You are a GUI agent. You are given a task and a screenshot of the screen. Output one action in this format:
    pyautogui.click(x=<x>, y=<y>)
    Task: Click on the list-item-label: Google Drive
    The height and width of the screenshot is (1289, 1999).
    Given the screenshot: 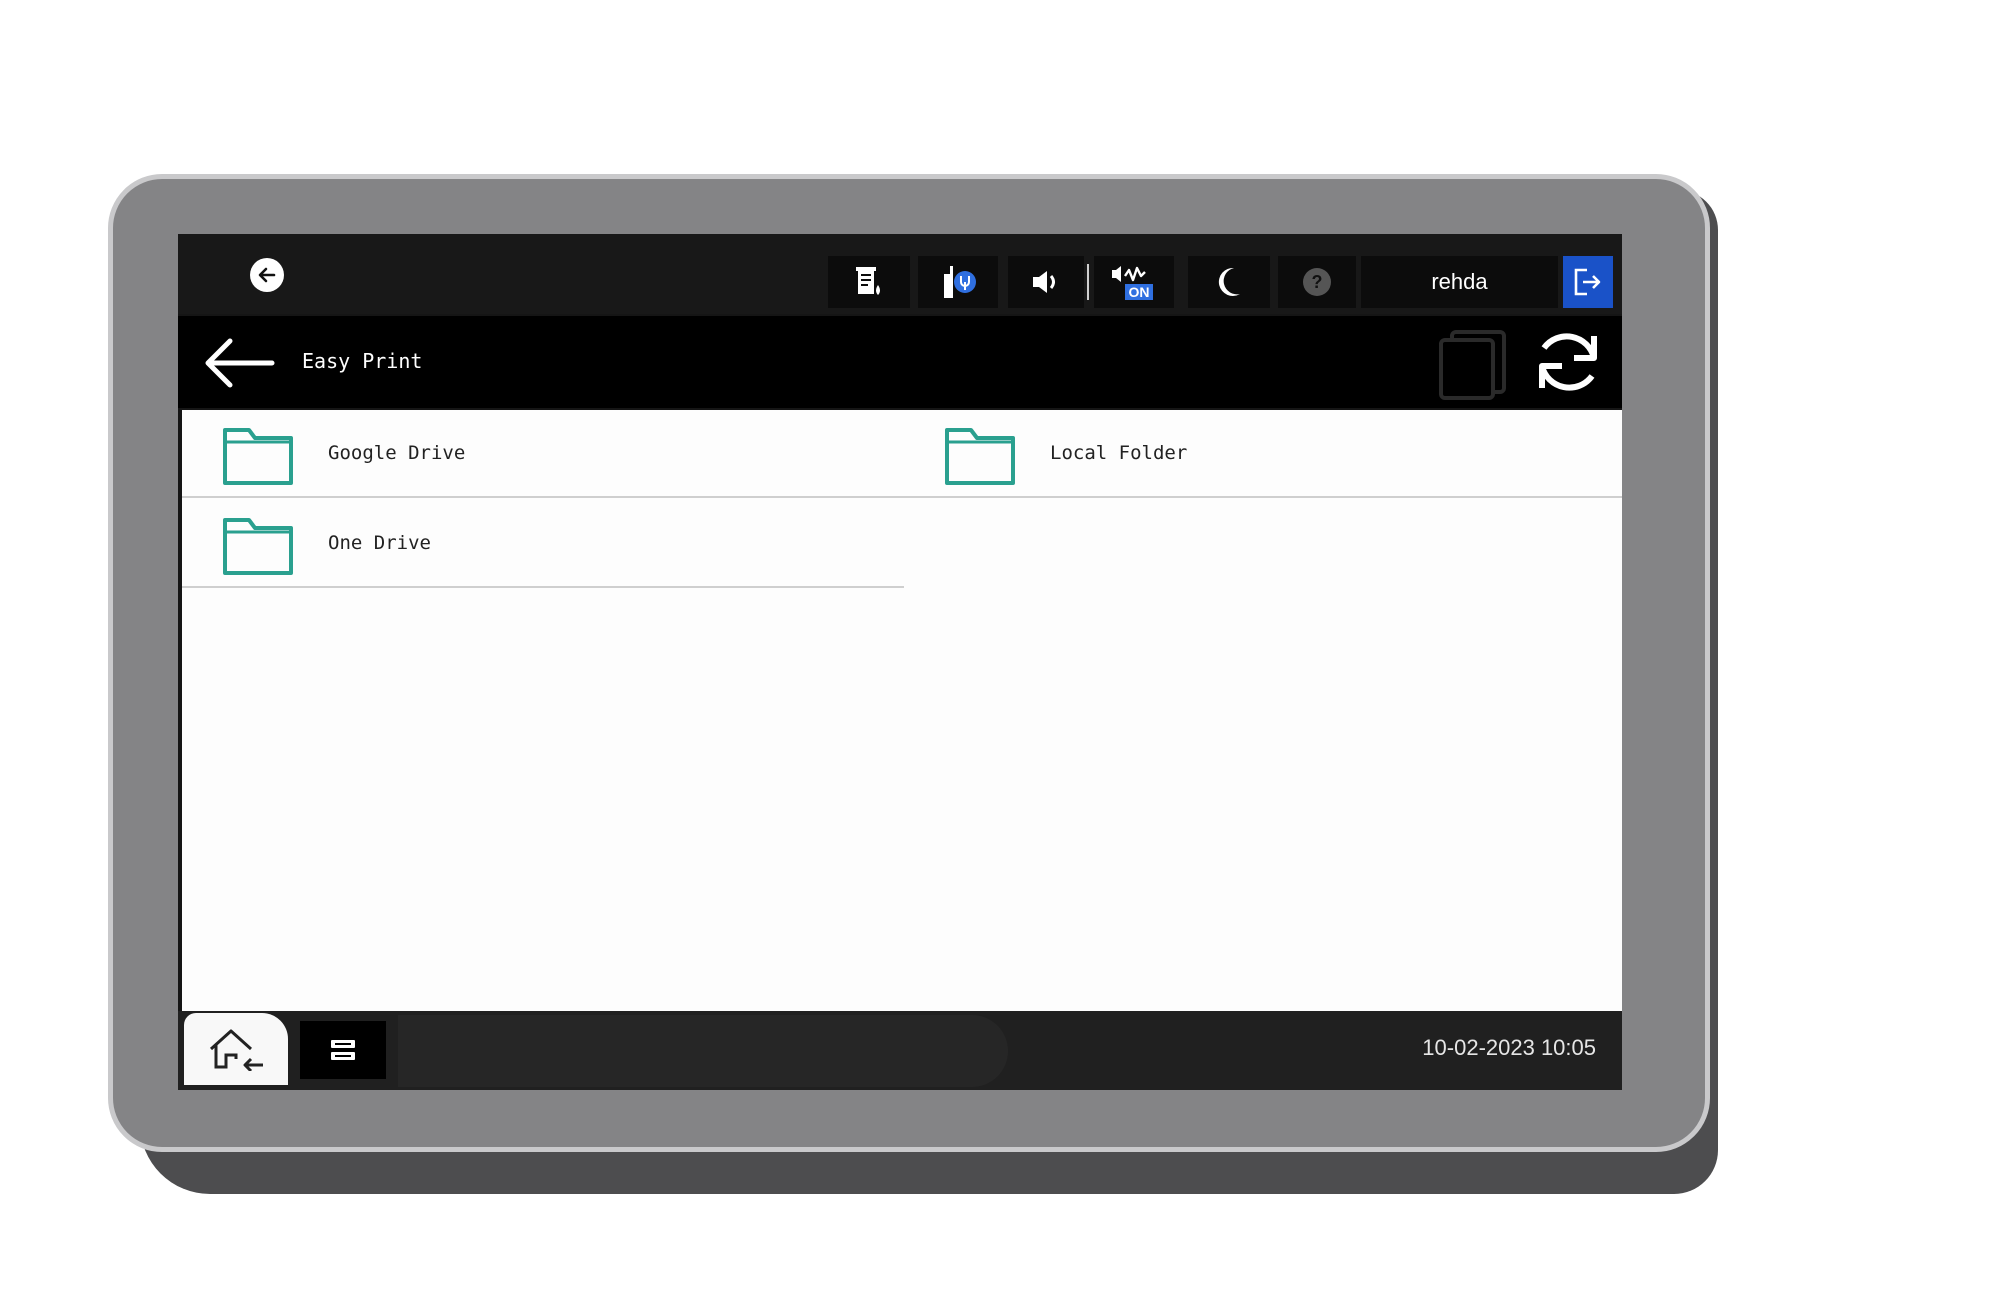 What is the action you would take?
    pyautogui.click(x=397, y=453)
    